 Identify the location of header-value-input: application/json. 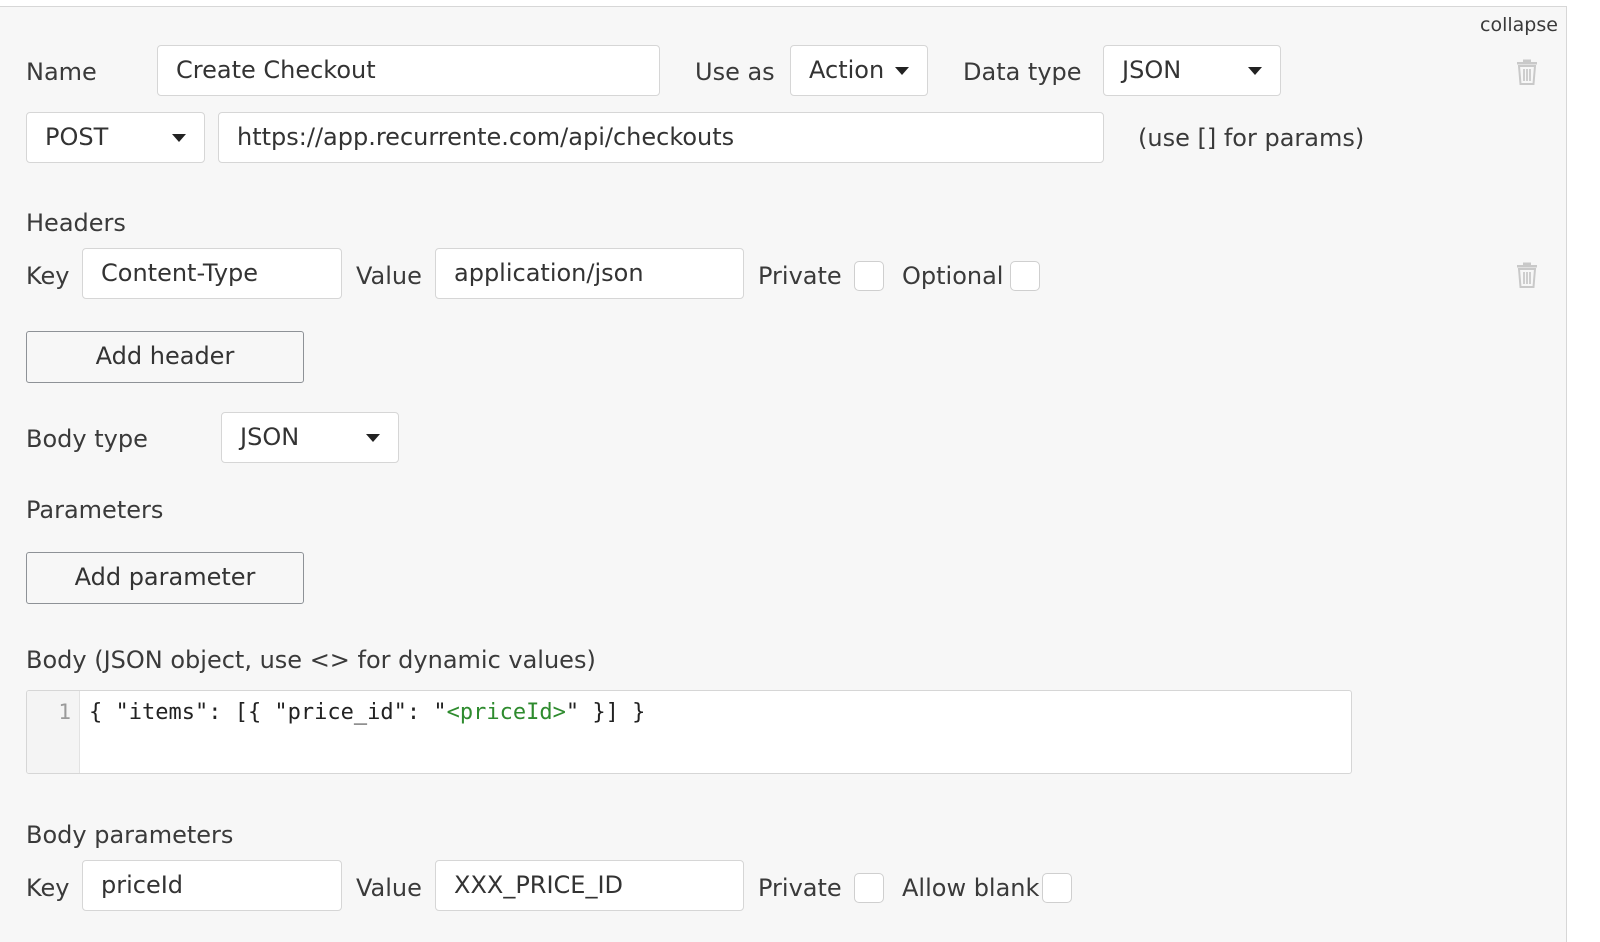
(589, 273).